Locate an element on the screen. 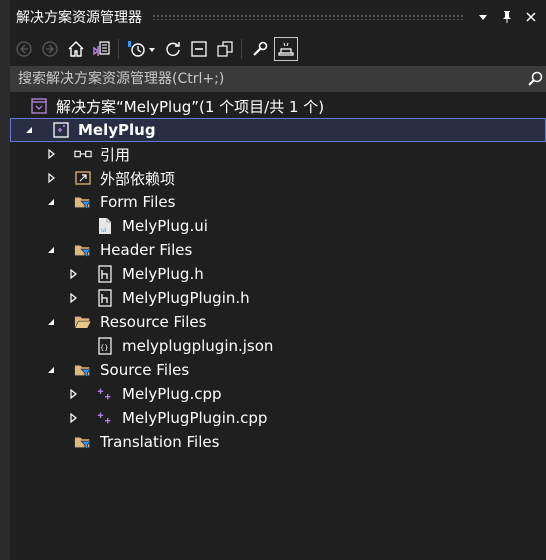  tree-item-label: 外部依赖项 is located at coordinates (138, 178).